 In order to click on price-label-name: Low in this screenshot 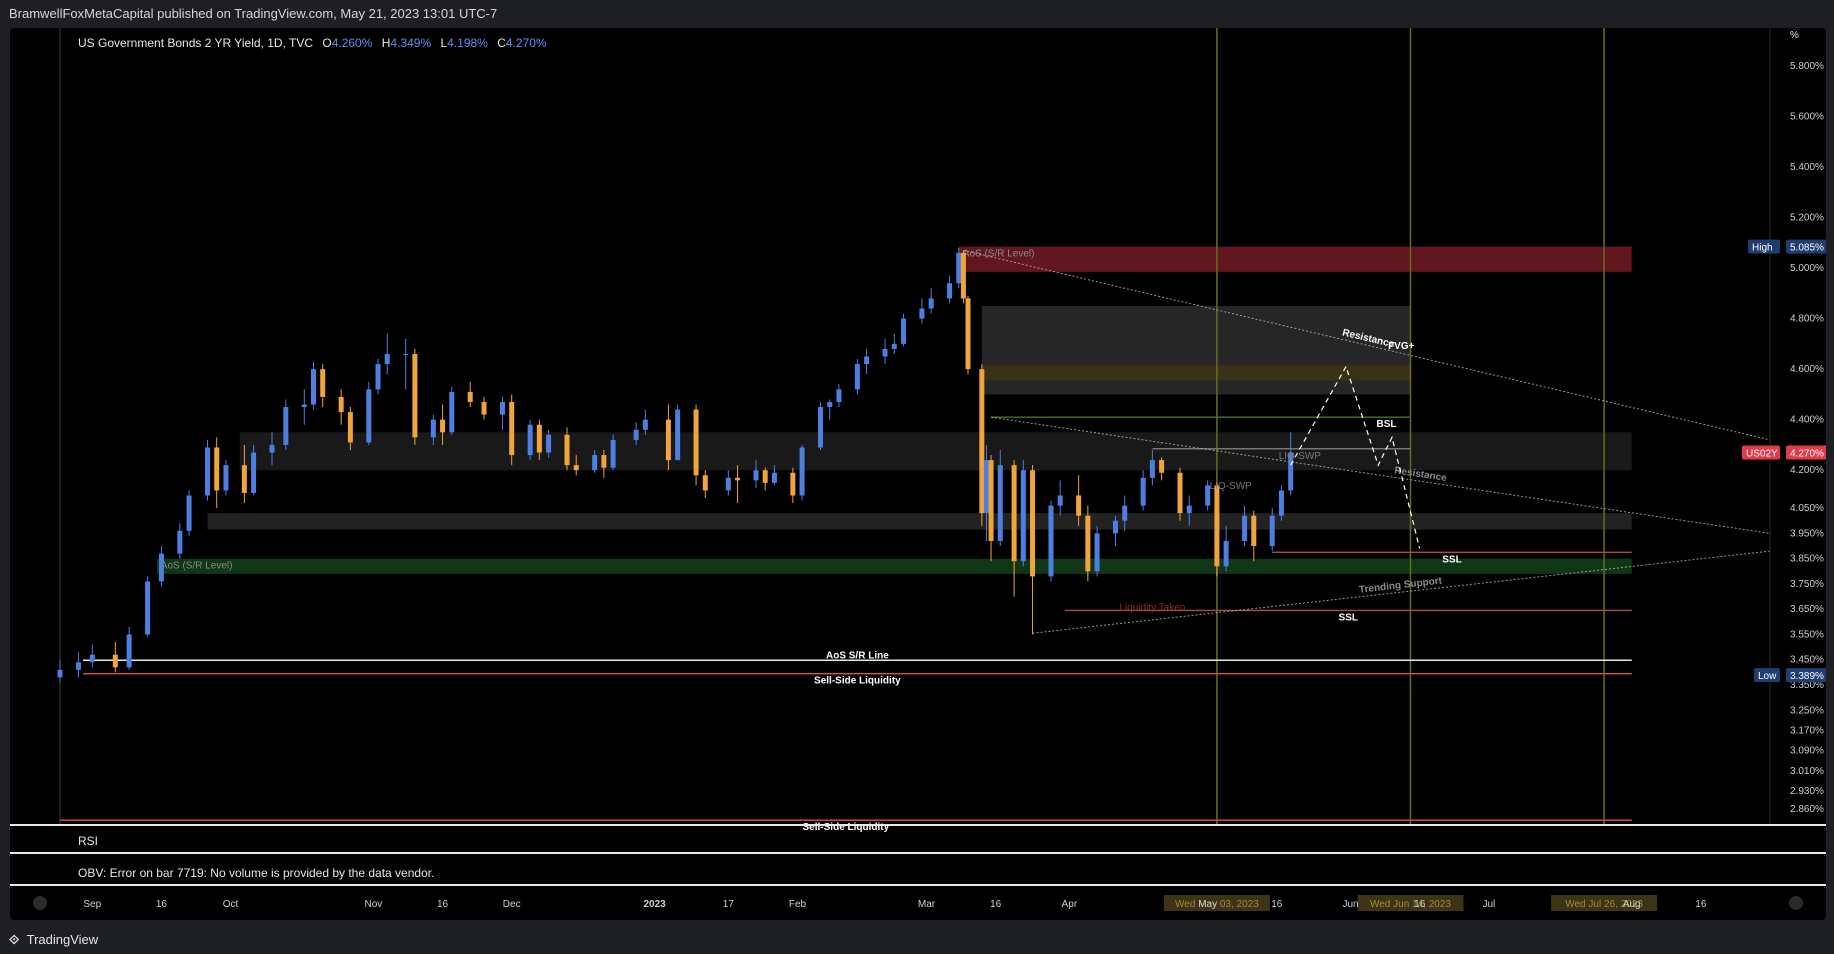, I will do `click(1767, 676)`.